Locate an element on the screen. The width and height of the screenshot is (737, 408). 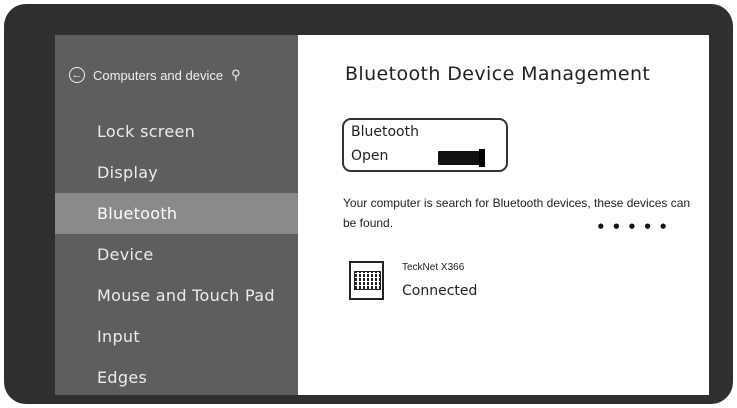
sidebar-header: ← Computers and device ⚲ is located at coordinates (155, 75).